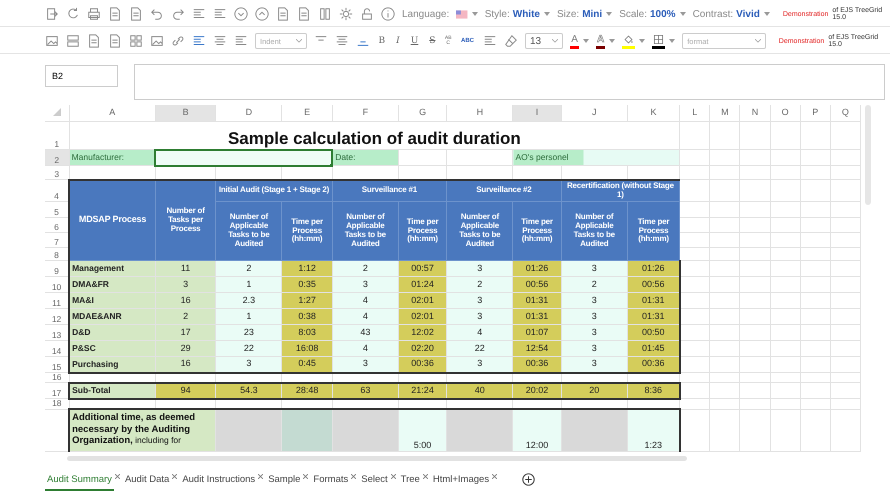 This screenshot has width=890, height=500. What do you see at coordinates (537, 284) in the screenshot?
I see `table-cell: 00:56` at bounding box center [537, 284].